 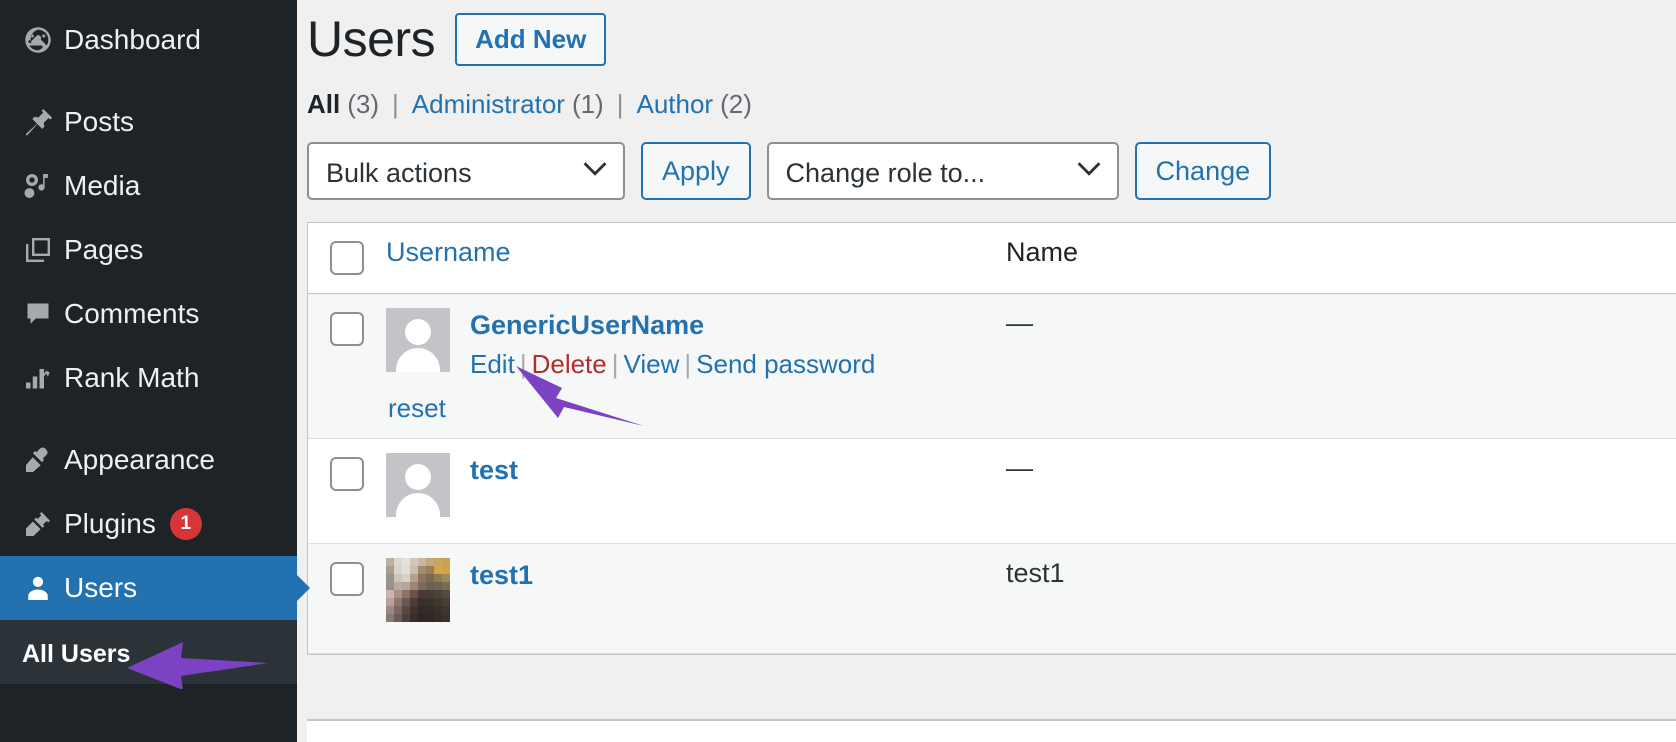 What do you see at coordinates (1203, 171) in the screenshot?
I see `change-role-button: Change` at bounding box center [1203, 171].